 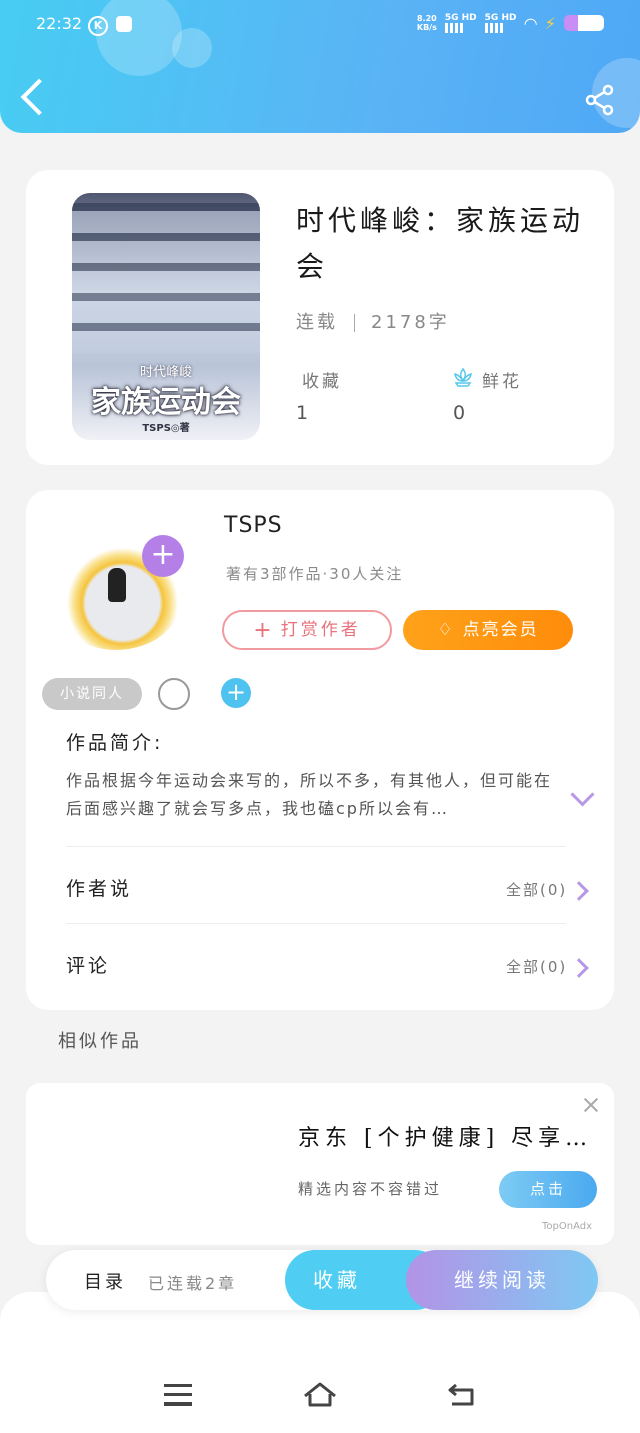 I want to click on diamond-icon: ♢, so click(x=446, y=630).